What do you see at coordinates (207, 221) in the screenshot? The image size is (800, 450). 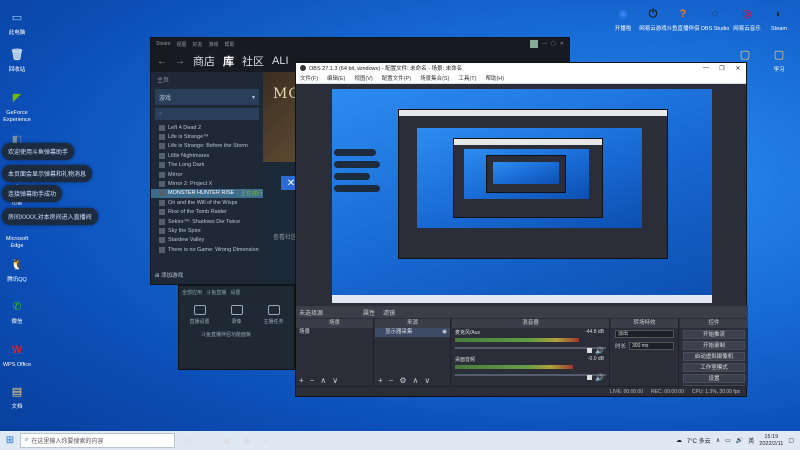 I see `game-list-item: Sekiro™: Shadows Die Twice` at bounding box center [207, 221].